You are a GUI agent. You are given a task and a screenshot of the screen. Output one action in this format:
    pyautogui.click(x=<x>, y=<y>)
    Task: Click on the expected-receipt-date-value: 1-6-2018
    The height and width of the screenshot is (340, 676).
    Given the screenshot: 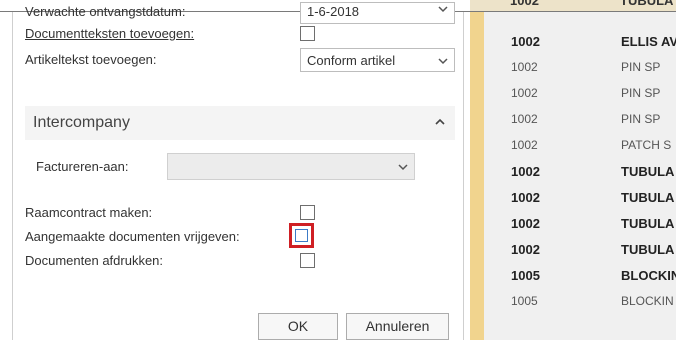 What is the action you would take?
    pyautogui.click(x=333, y=11)
    